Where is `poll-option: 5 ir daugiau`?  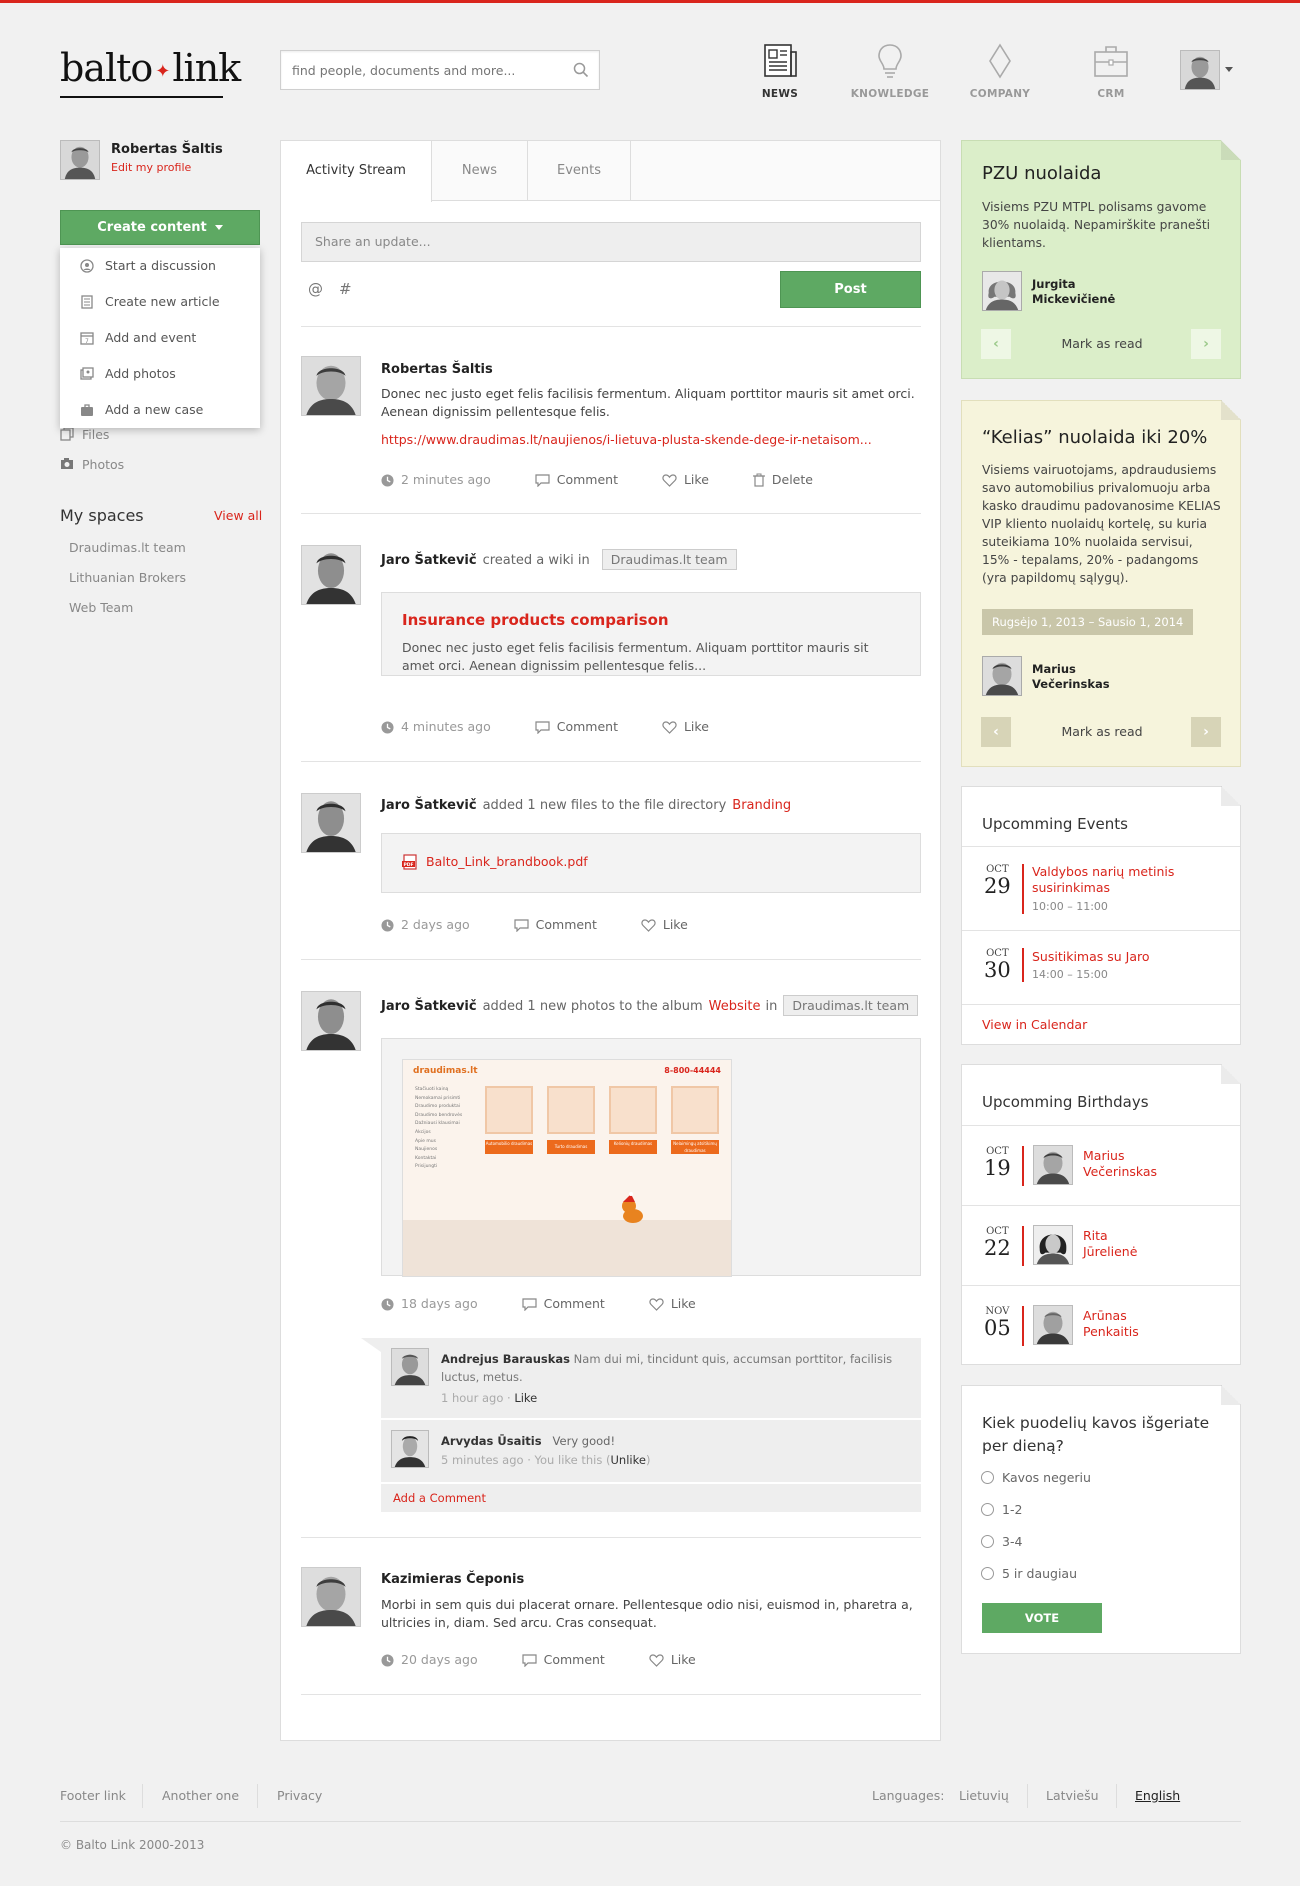 poll-option: 5 ir daugiau is located at coordinates (1029, 1573).